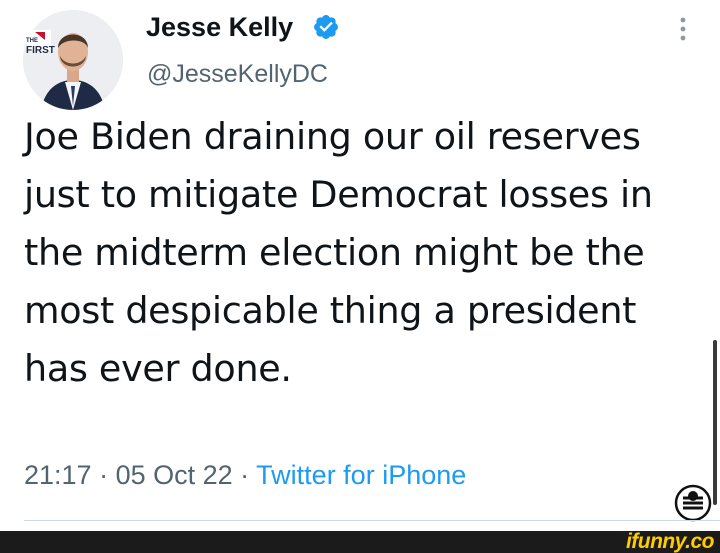 Image resolution: width=720 pixels, height=553 pixels. Describe the element at coordinates (326, 27) in the screenshot. I see `verified-badge-icon` at that location.